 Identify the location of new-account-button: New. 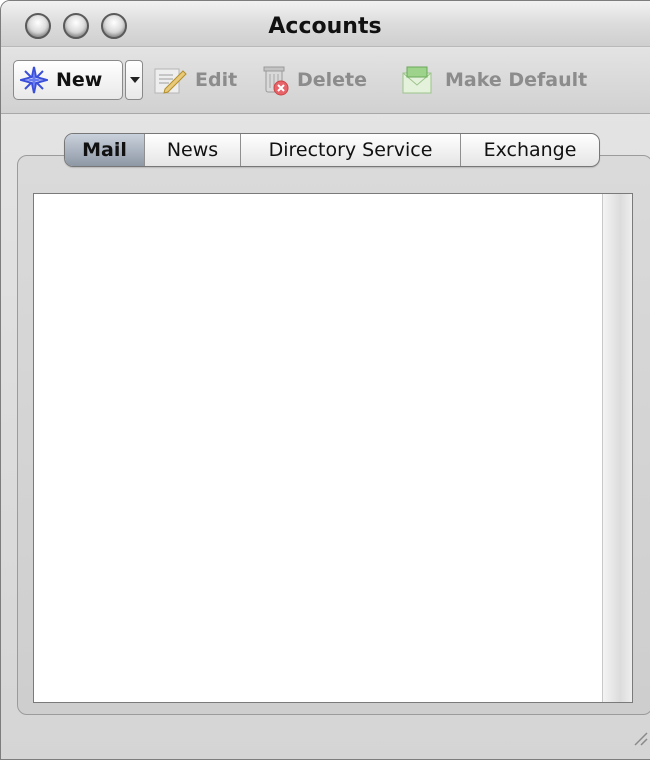
(68, 80).